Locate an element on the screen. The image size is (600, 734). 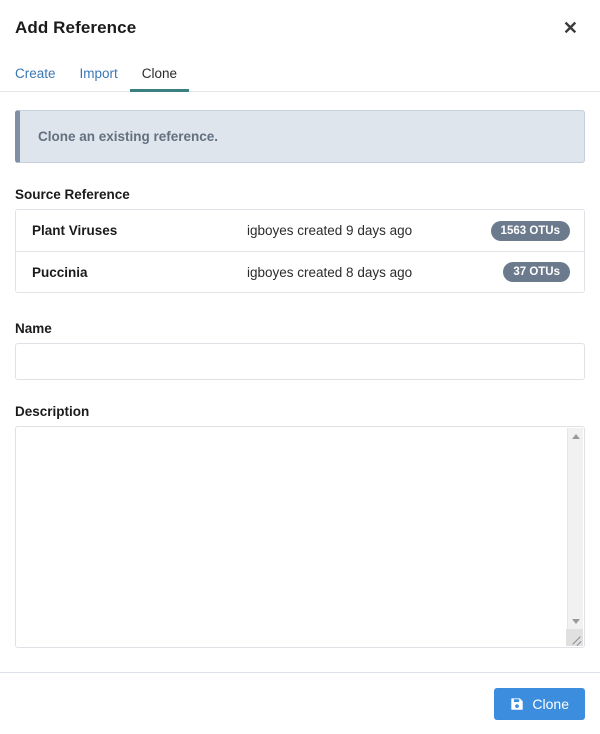
textarea-scrollbar is located at coordinates (575, 537).